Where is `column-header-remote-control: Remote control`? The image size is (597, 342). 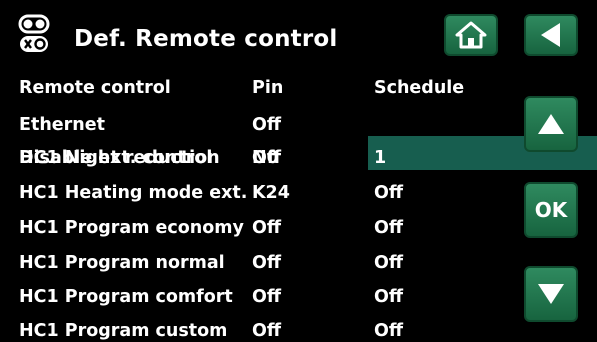 column-header-remote-control: Remote control is located at coordinates (95, 88).